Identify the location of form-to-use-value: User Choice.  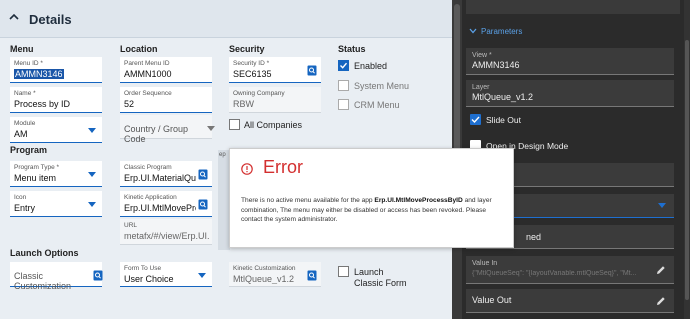
(149, 279).